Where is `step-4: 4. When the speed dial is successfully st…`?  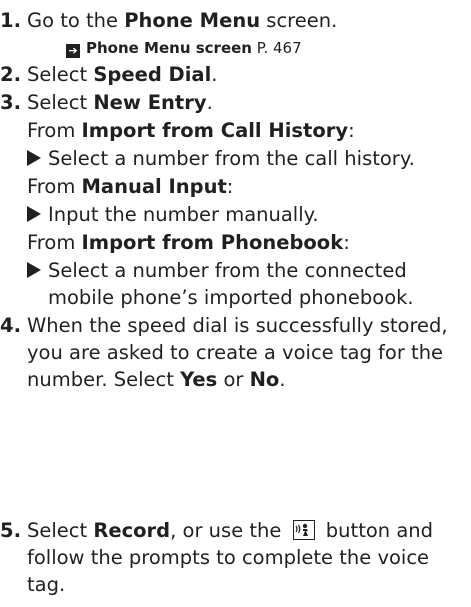 step-4: 4. When the speed dial is successfully st… is located at coordinates (224, 325).